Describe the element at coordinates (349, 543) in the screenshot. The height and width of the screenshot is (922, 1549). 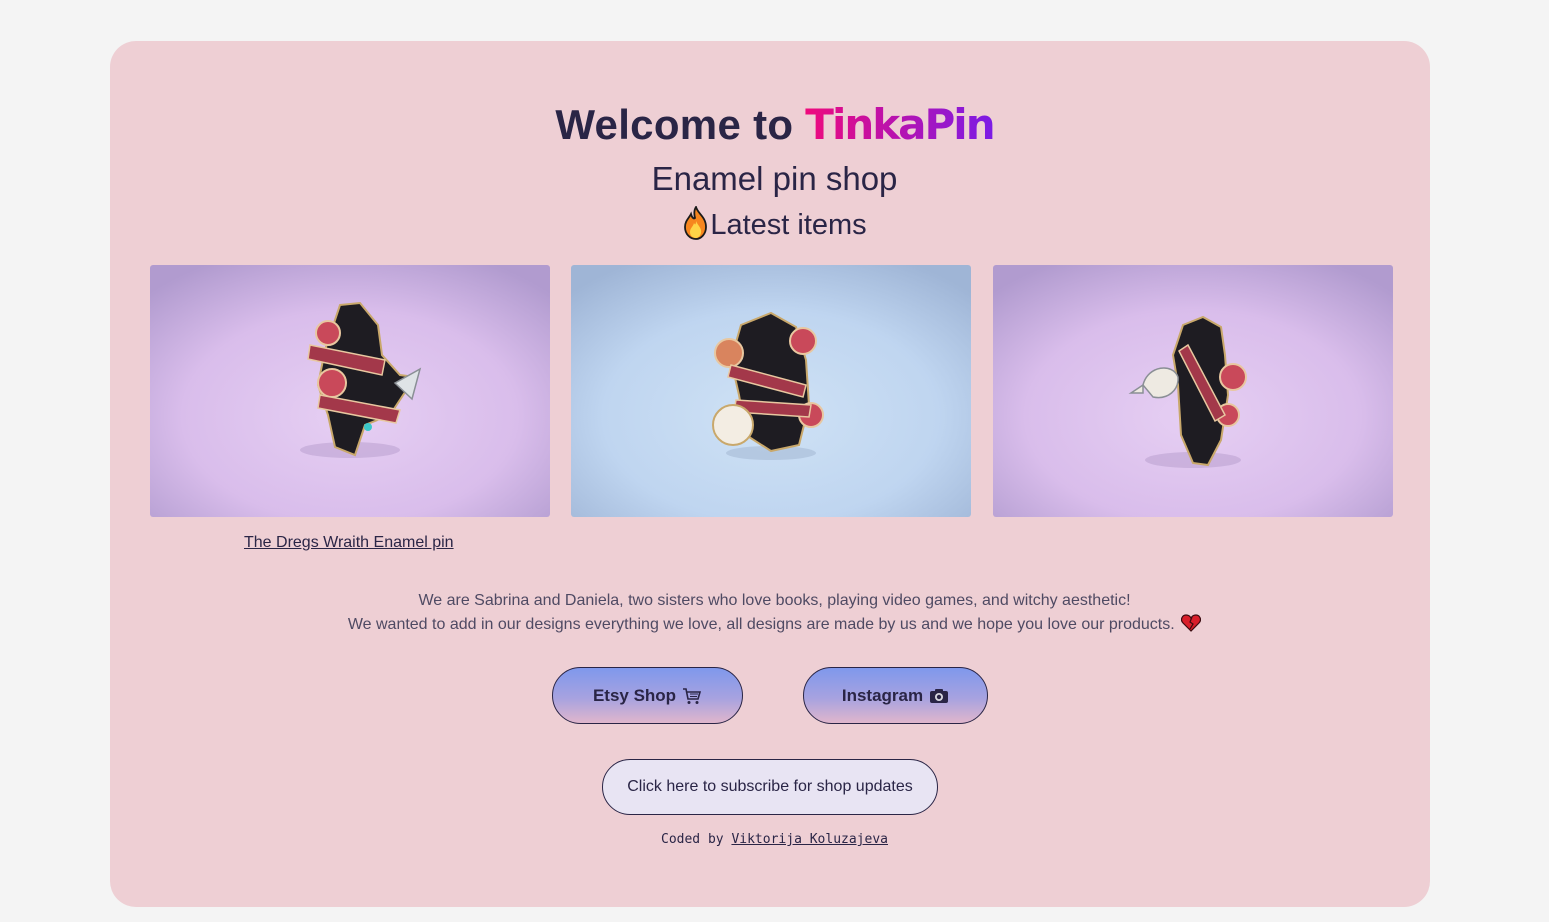
I see `pin-caption-link: The Dregs Wraith Enamel pin` at that location.